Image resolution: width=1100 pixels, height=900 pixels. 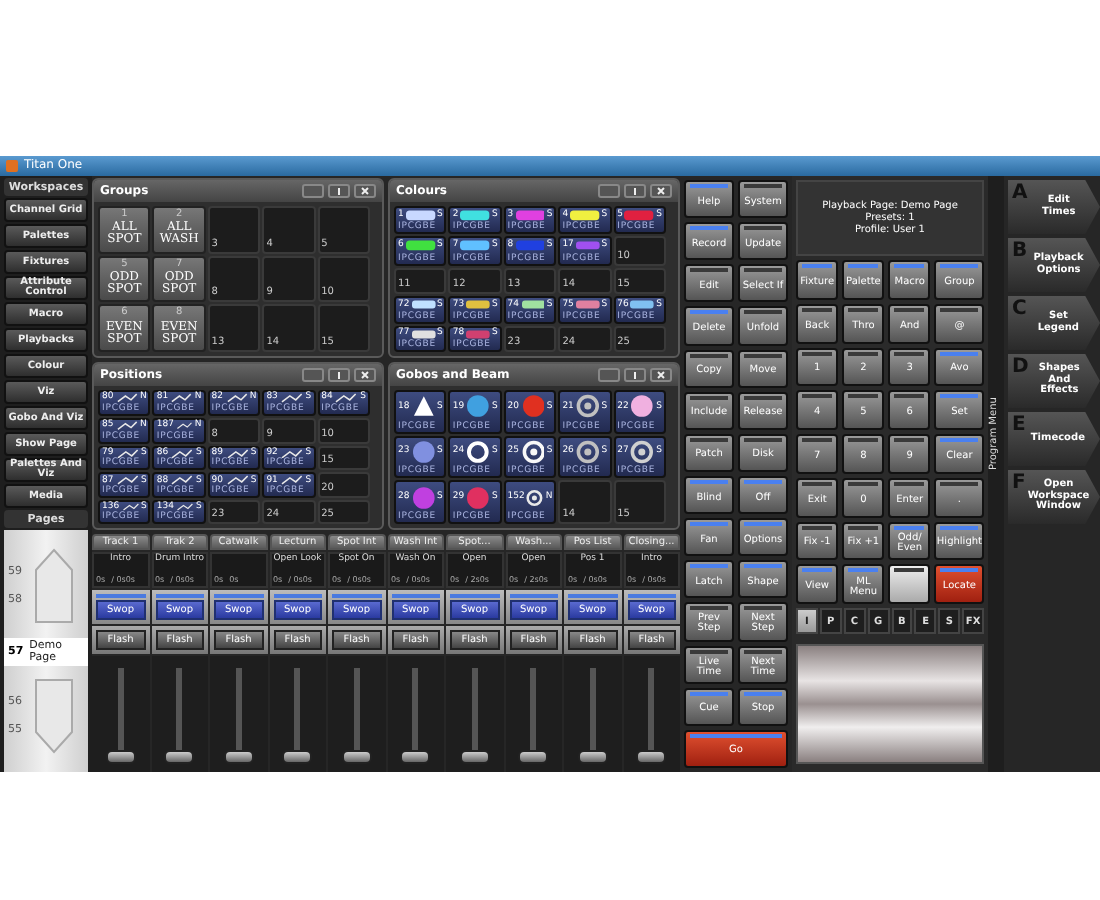 I want to click on softkey-letter: E, so click(x=1019, y=426).